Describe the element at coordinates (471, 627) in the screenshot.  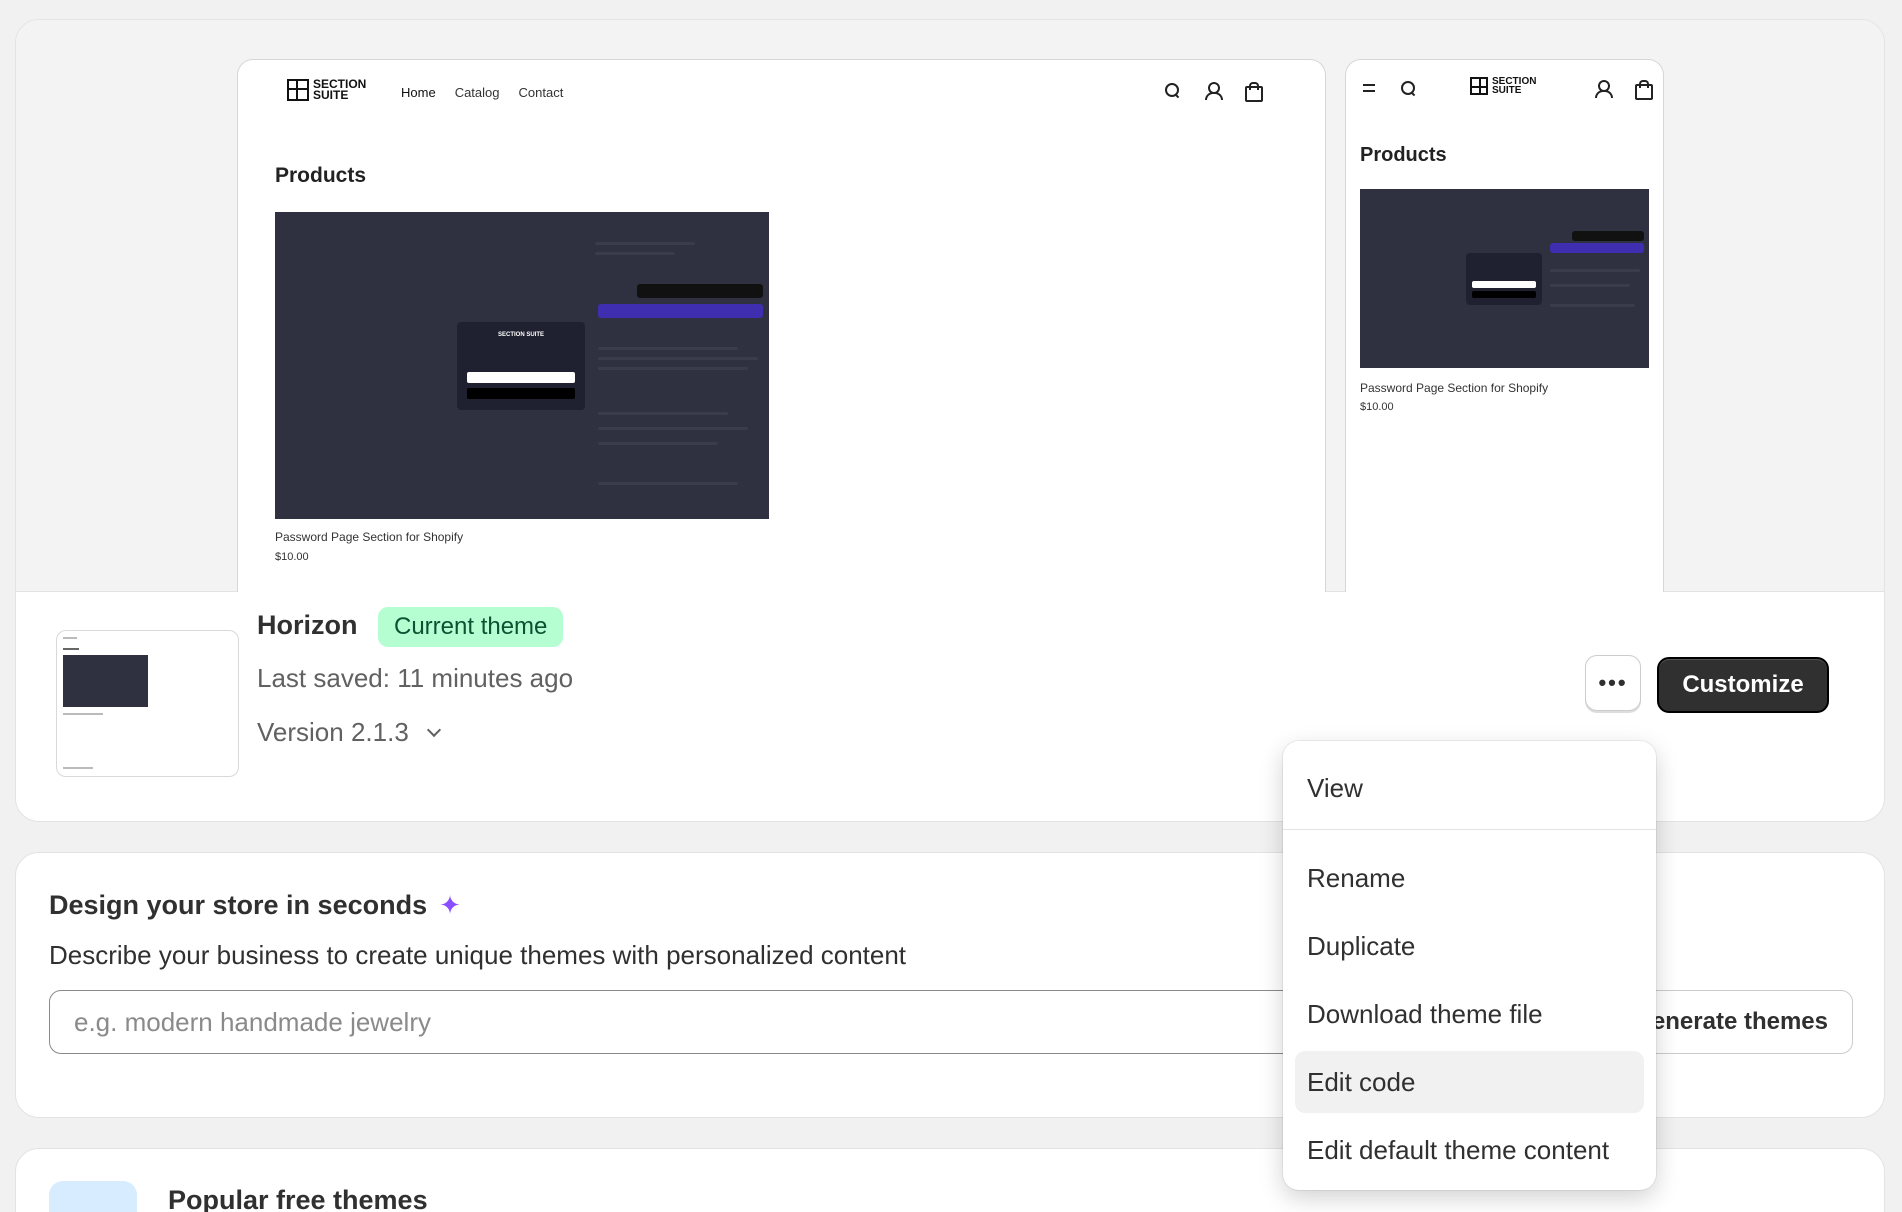
I see `current-theme-badge: Current theme` at that location.